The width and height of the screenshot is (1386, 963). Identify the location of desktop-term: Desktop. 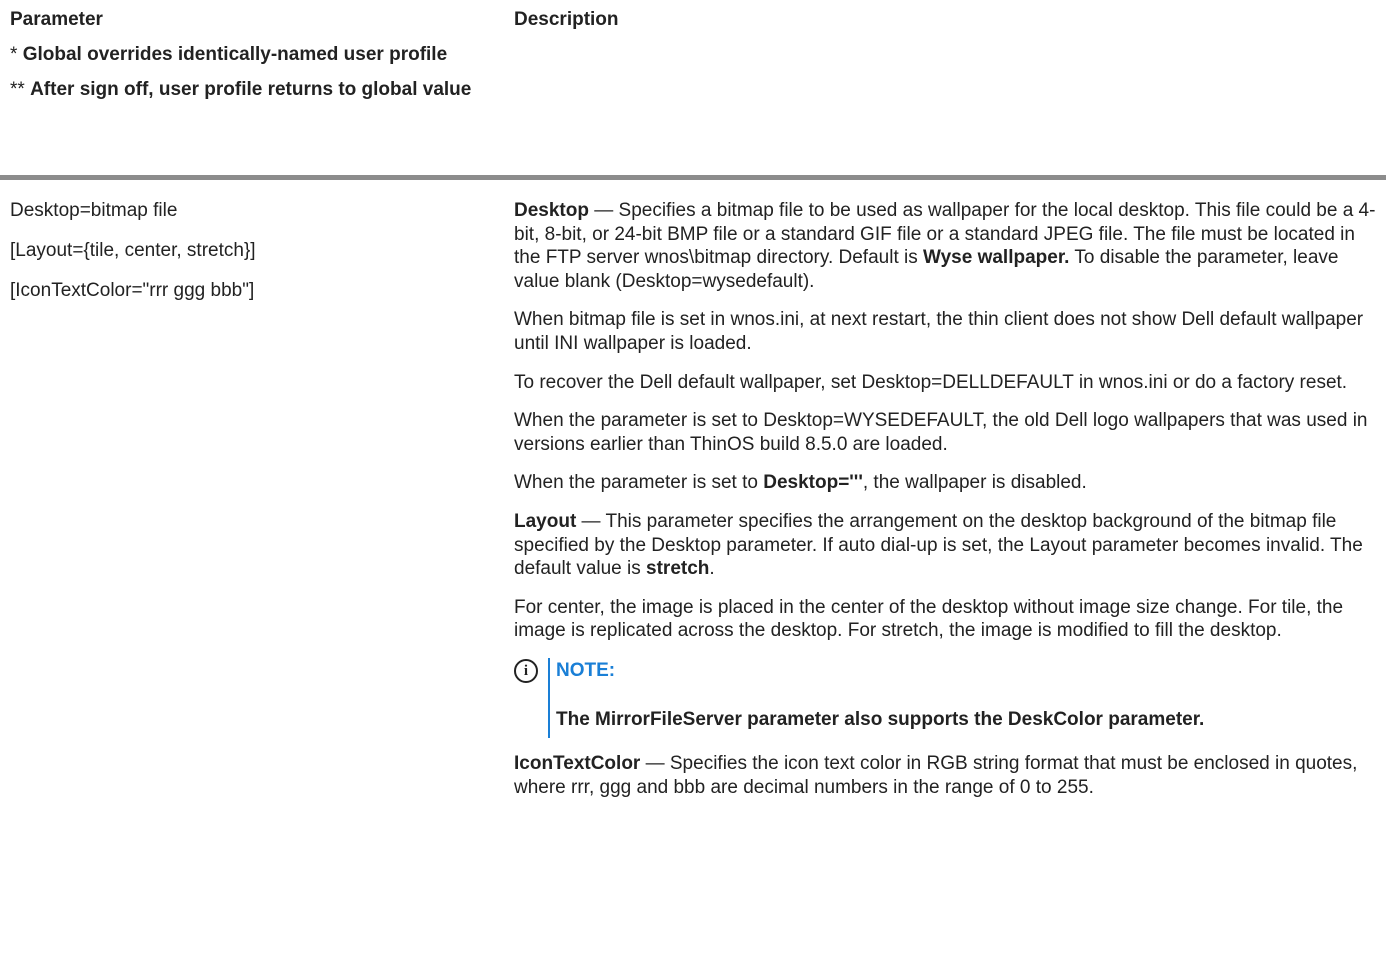
(551, 210).